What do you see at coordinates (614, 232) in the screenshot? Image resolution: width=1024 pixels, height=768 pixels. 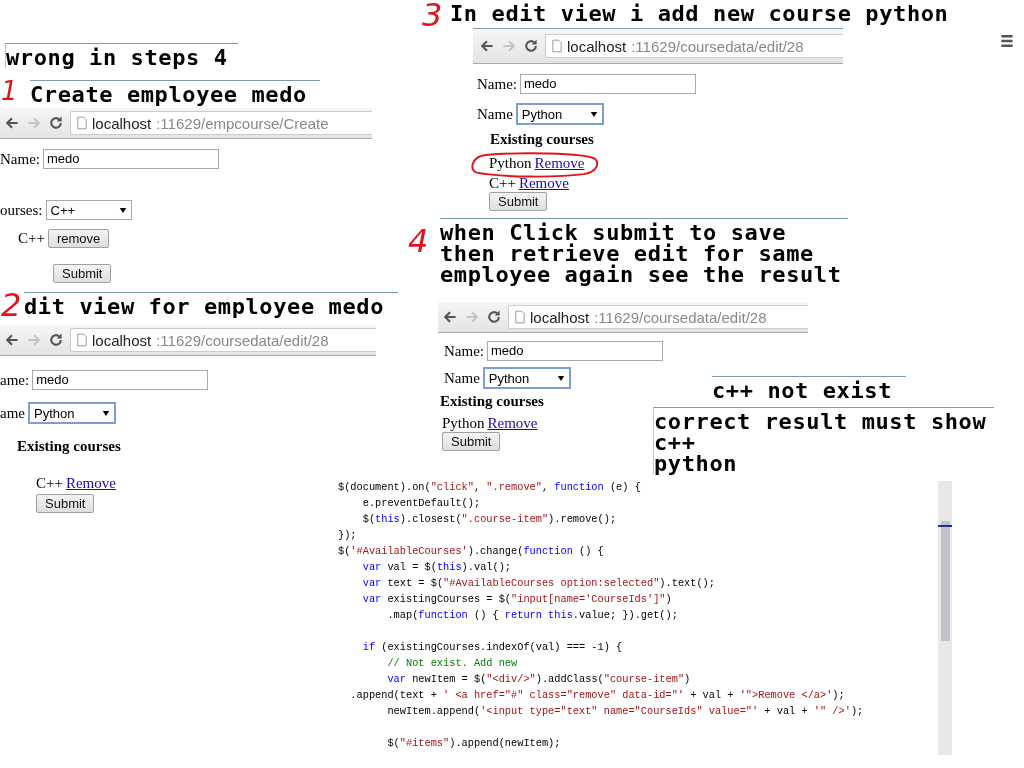 I see `annotation-text: when Click submit to save` at bounding box center [614, 232].